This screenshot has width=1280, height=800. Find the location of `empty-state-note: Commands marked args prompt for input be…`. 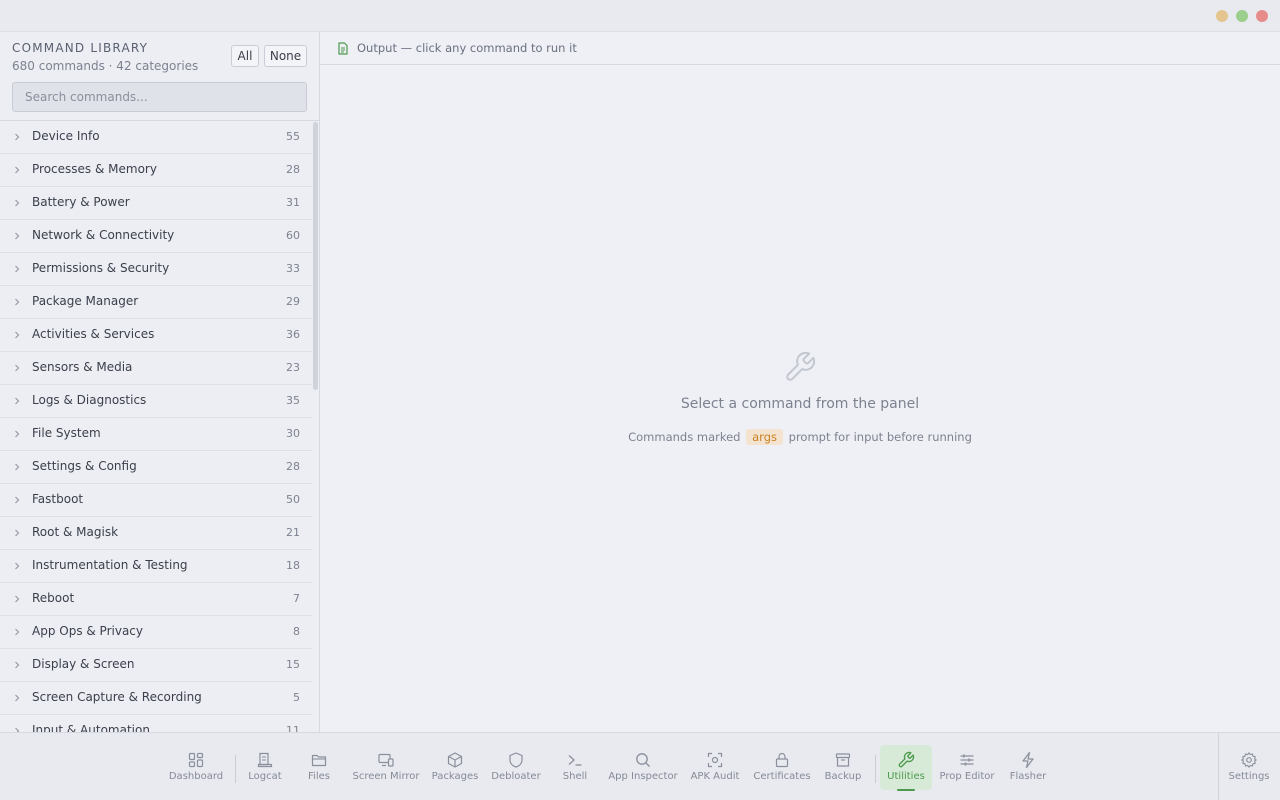

empty-state-note: Commands marked args prompt for input be… is located at coordinates (800, 437).